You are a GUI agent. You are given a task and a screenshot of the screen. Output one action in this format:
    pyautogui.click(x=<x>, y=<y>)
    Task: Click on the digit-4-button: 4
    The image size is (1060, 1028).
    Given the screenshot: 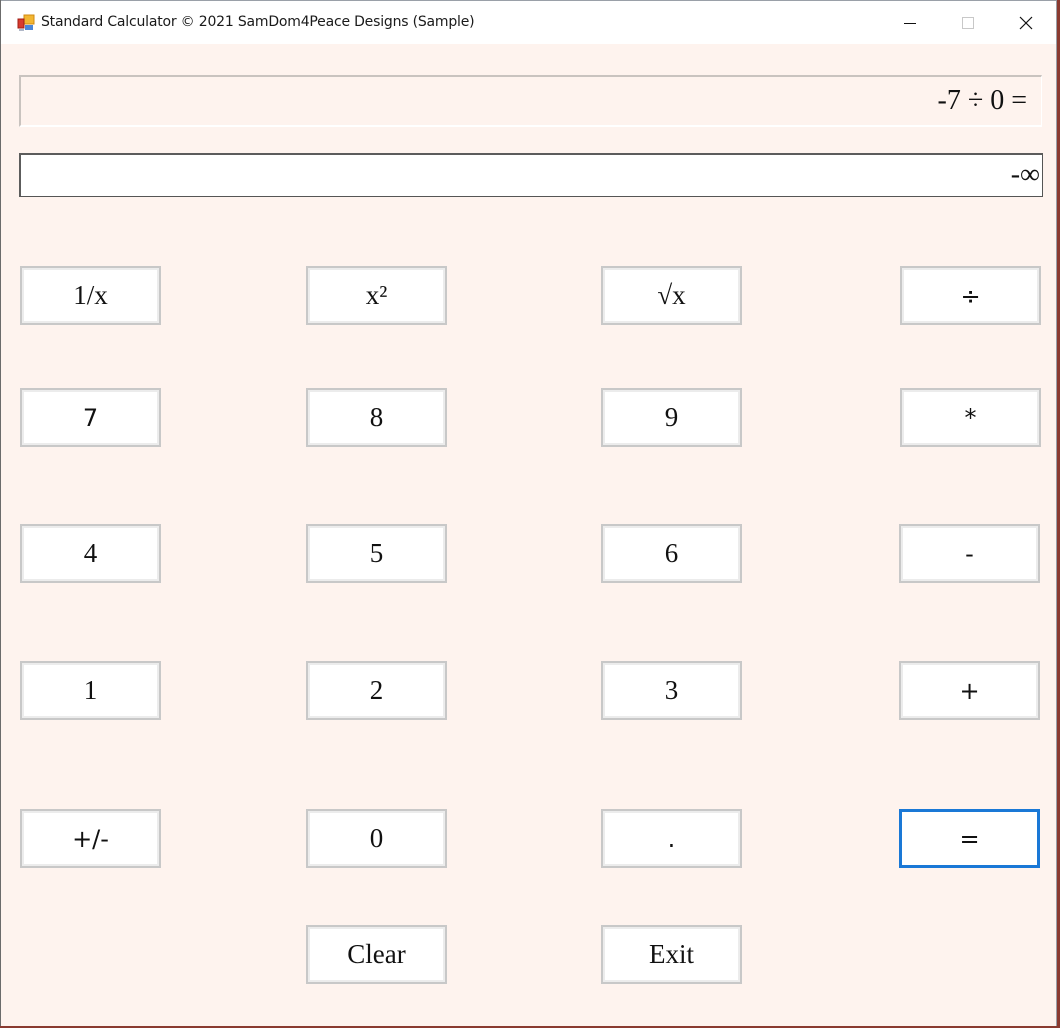 What is the action you would take?
    pyautogui.click(x=90, y=553)
    